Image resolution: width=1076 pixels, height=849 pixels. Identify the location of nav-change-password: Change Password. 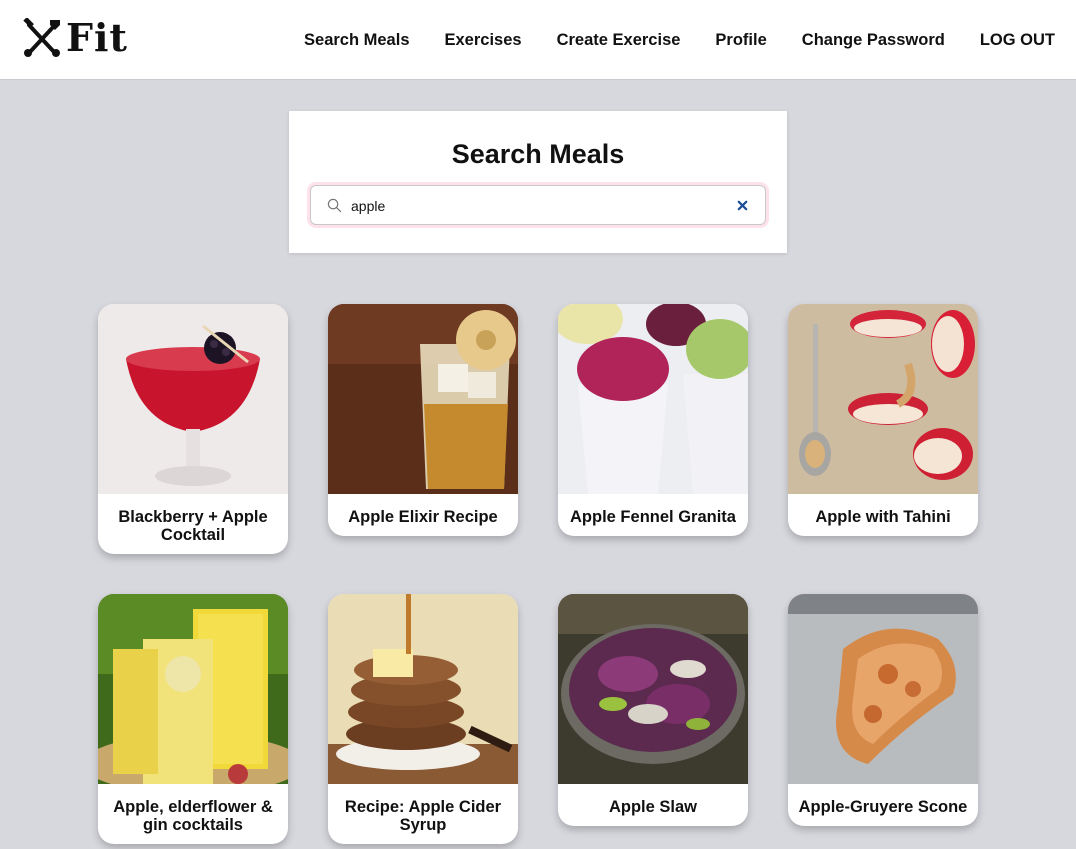
(873, 40).